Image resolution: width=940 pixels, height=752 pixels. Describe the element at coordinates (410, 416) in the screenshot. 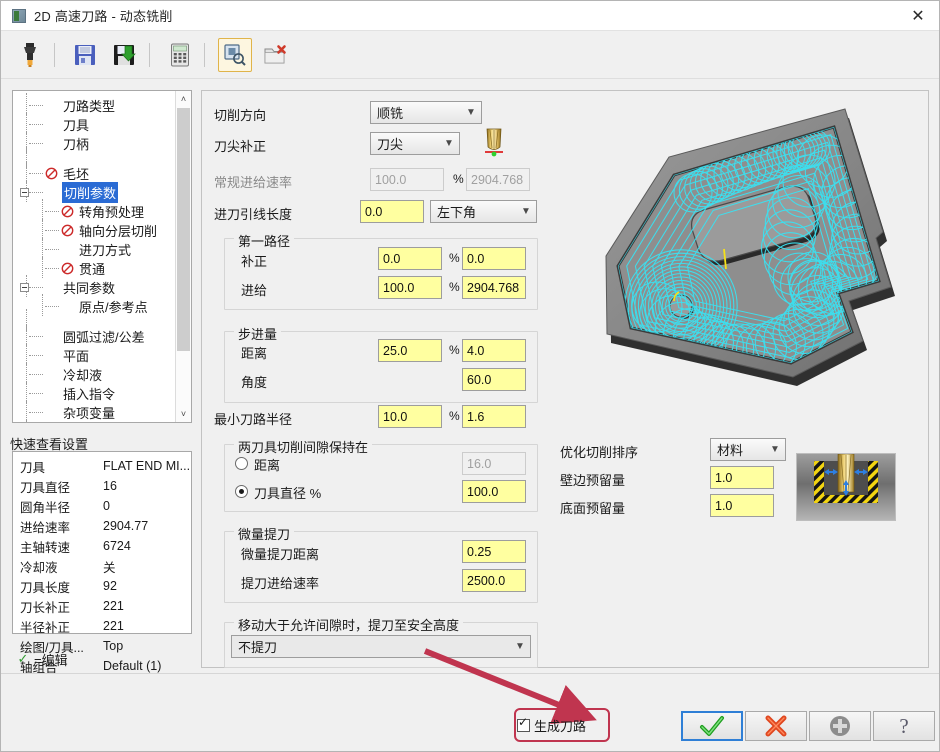

I see `min-radius-percent-input: 10.0` at that location.